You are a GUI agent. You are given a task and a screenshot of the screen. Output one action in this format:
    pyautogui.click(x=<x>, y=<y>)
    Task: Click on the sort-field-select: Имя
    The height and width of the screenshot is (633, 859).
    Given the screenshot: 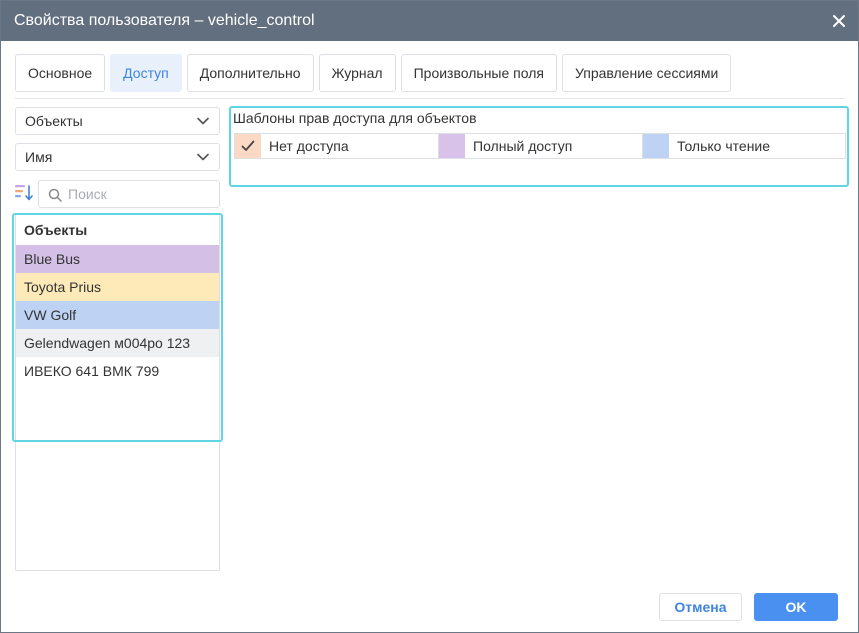 What is the action you would take?
    pyautogui.click(x=117, y=157)
    